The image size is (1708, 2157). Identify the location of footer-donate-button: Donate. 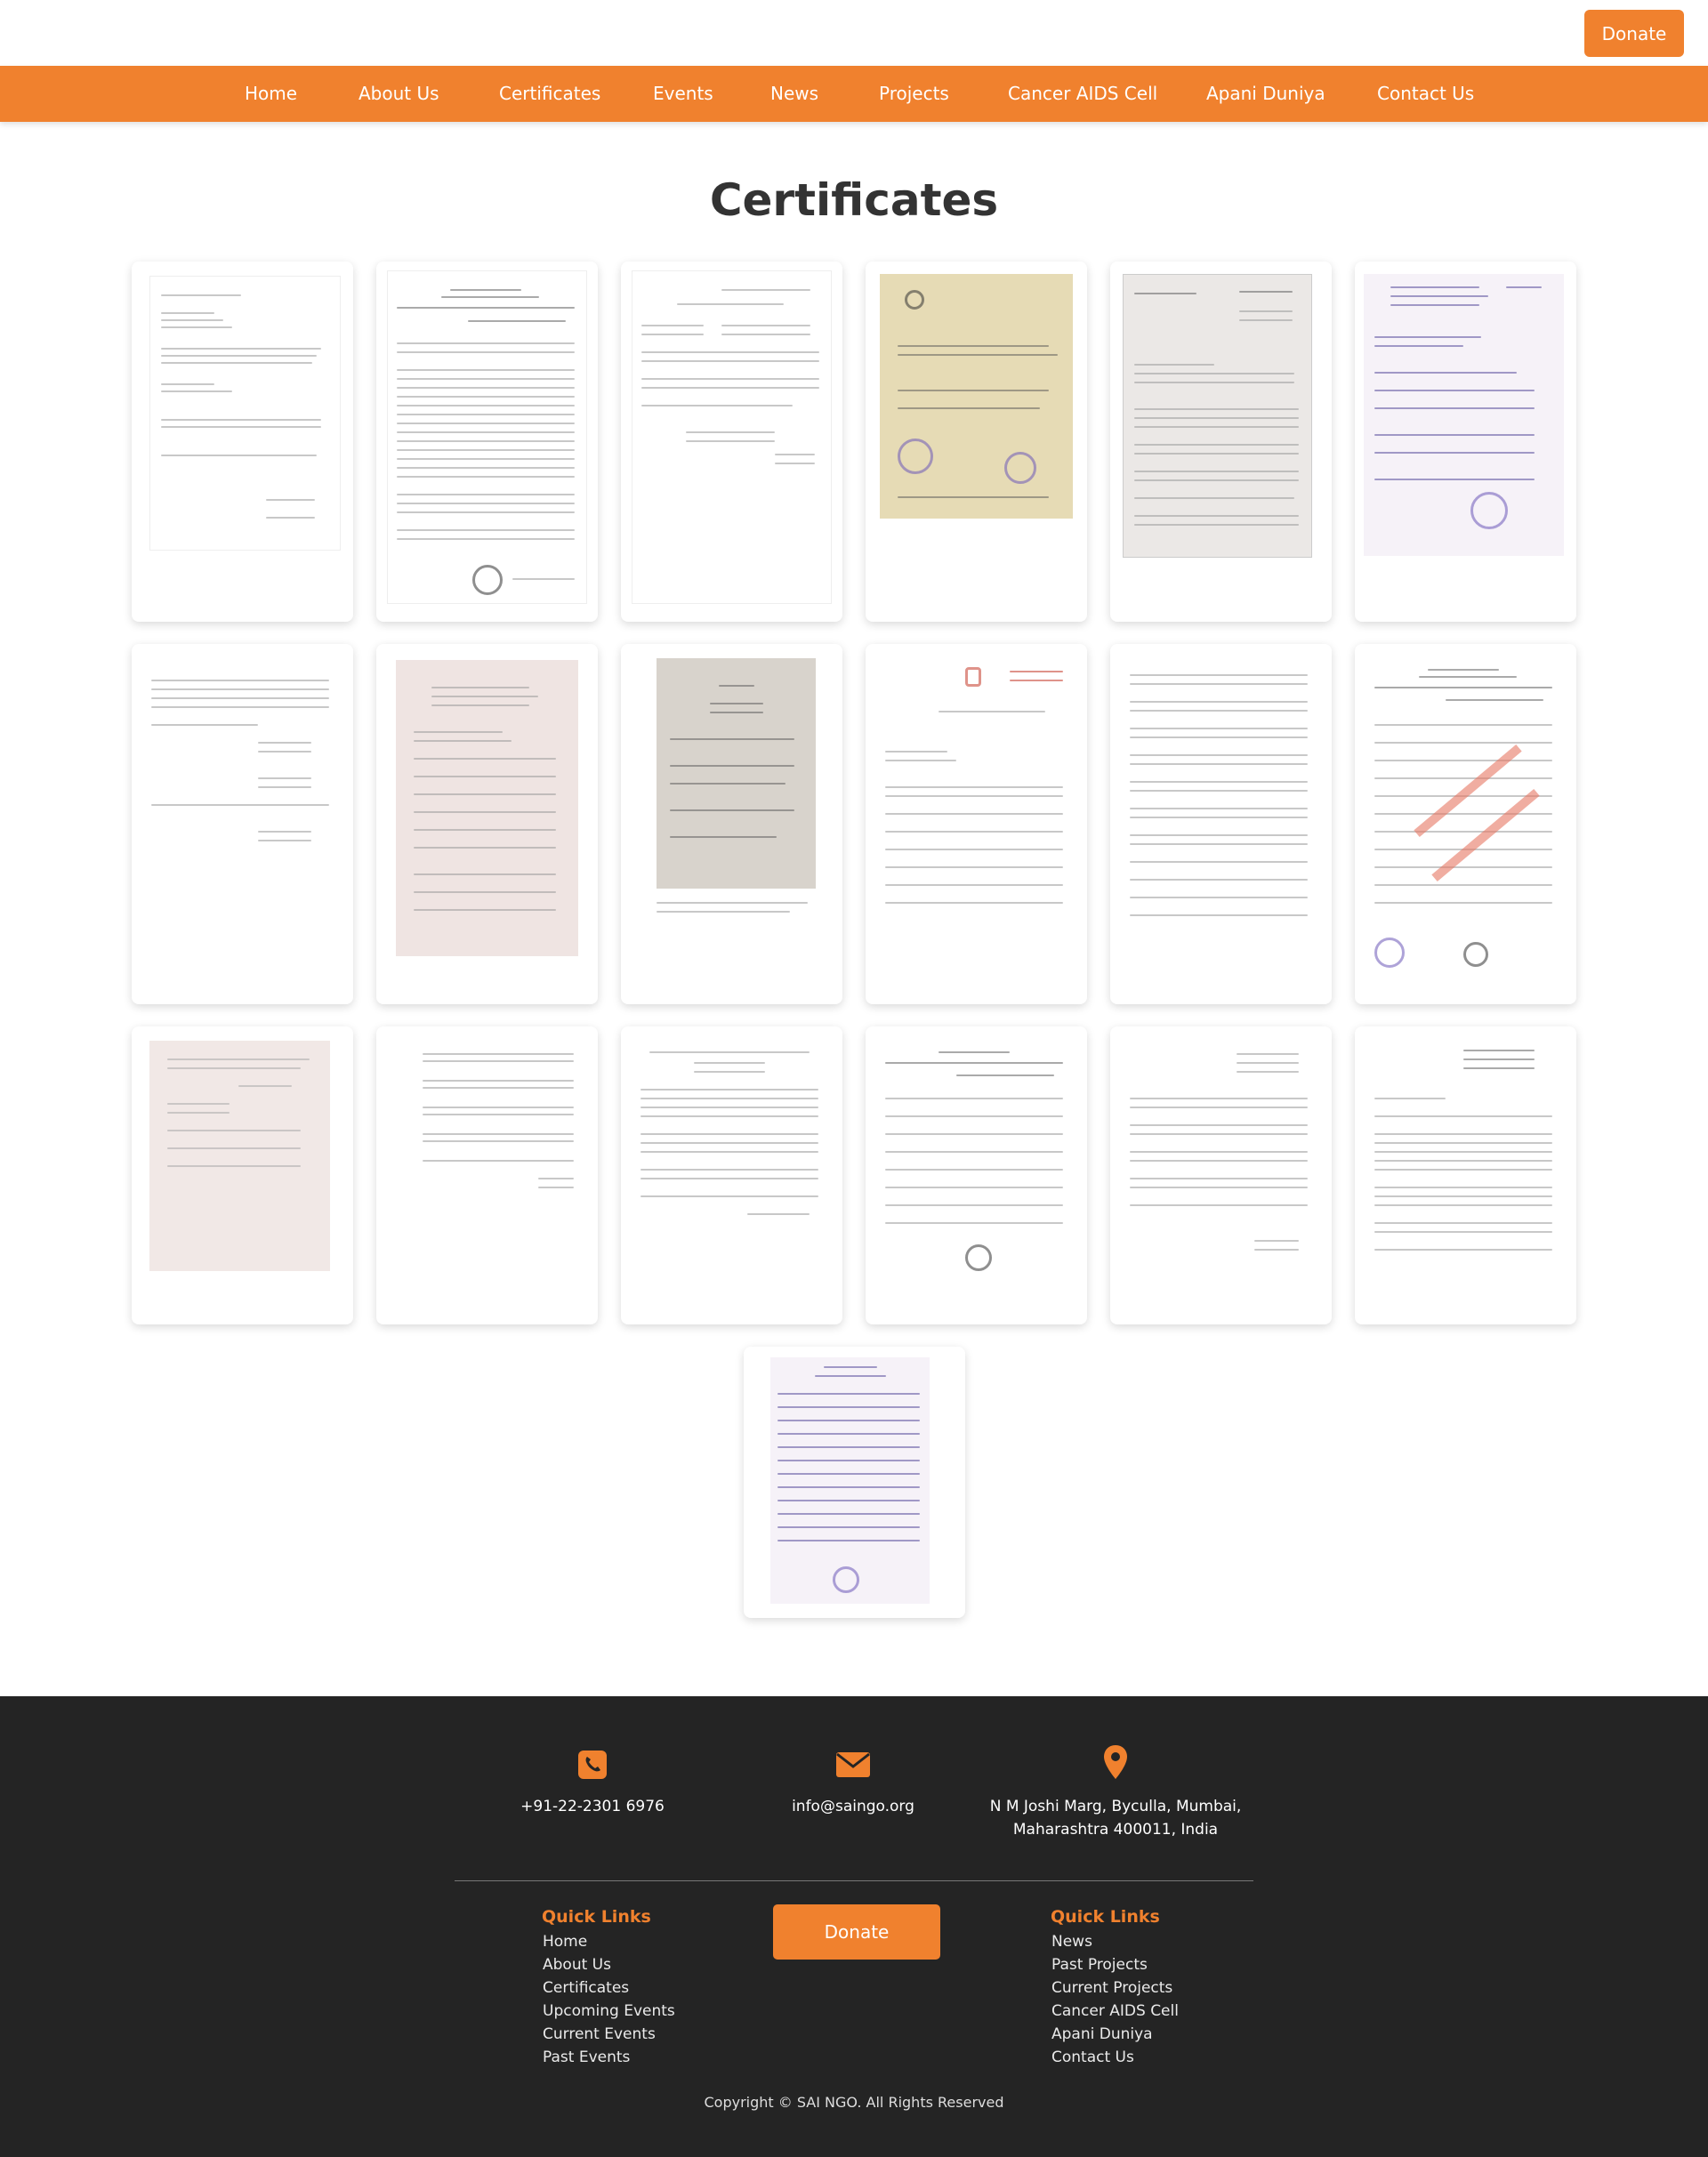
(856, 1932).